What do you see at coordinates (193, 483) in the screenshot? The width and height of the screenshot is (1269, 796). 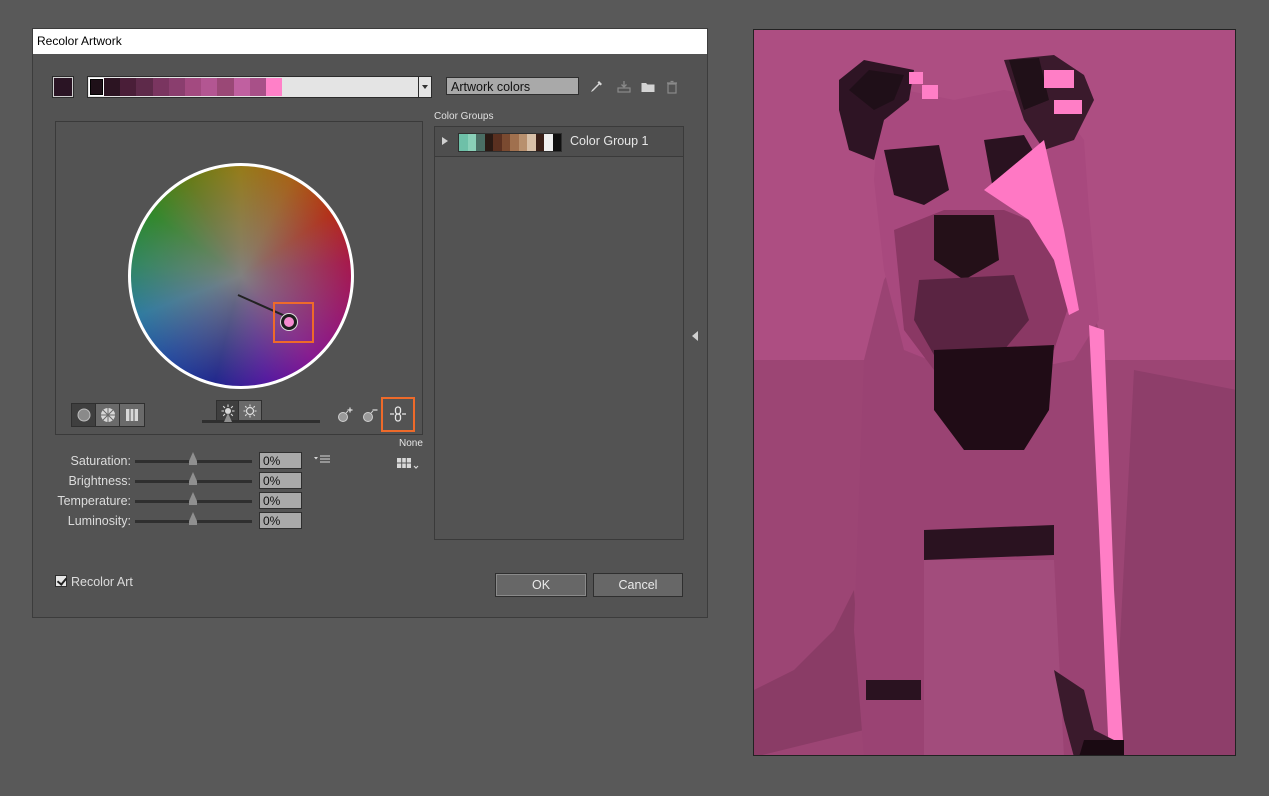 I see `brightness-thumb-base` at bounding box center [193, 483].